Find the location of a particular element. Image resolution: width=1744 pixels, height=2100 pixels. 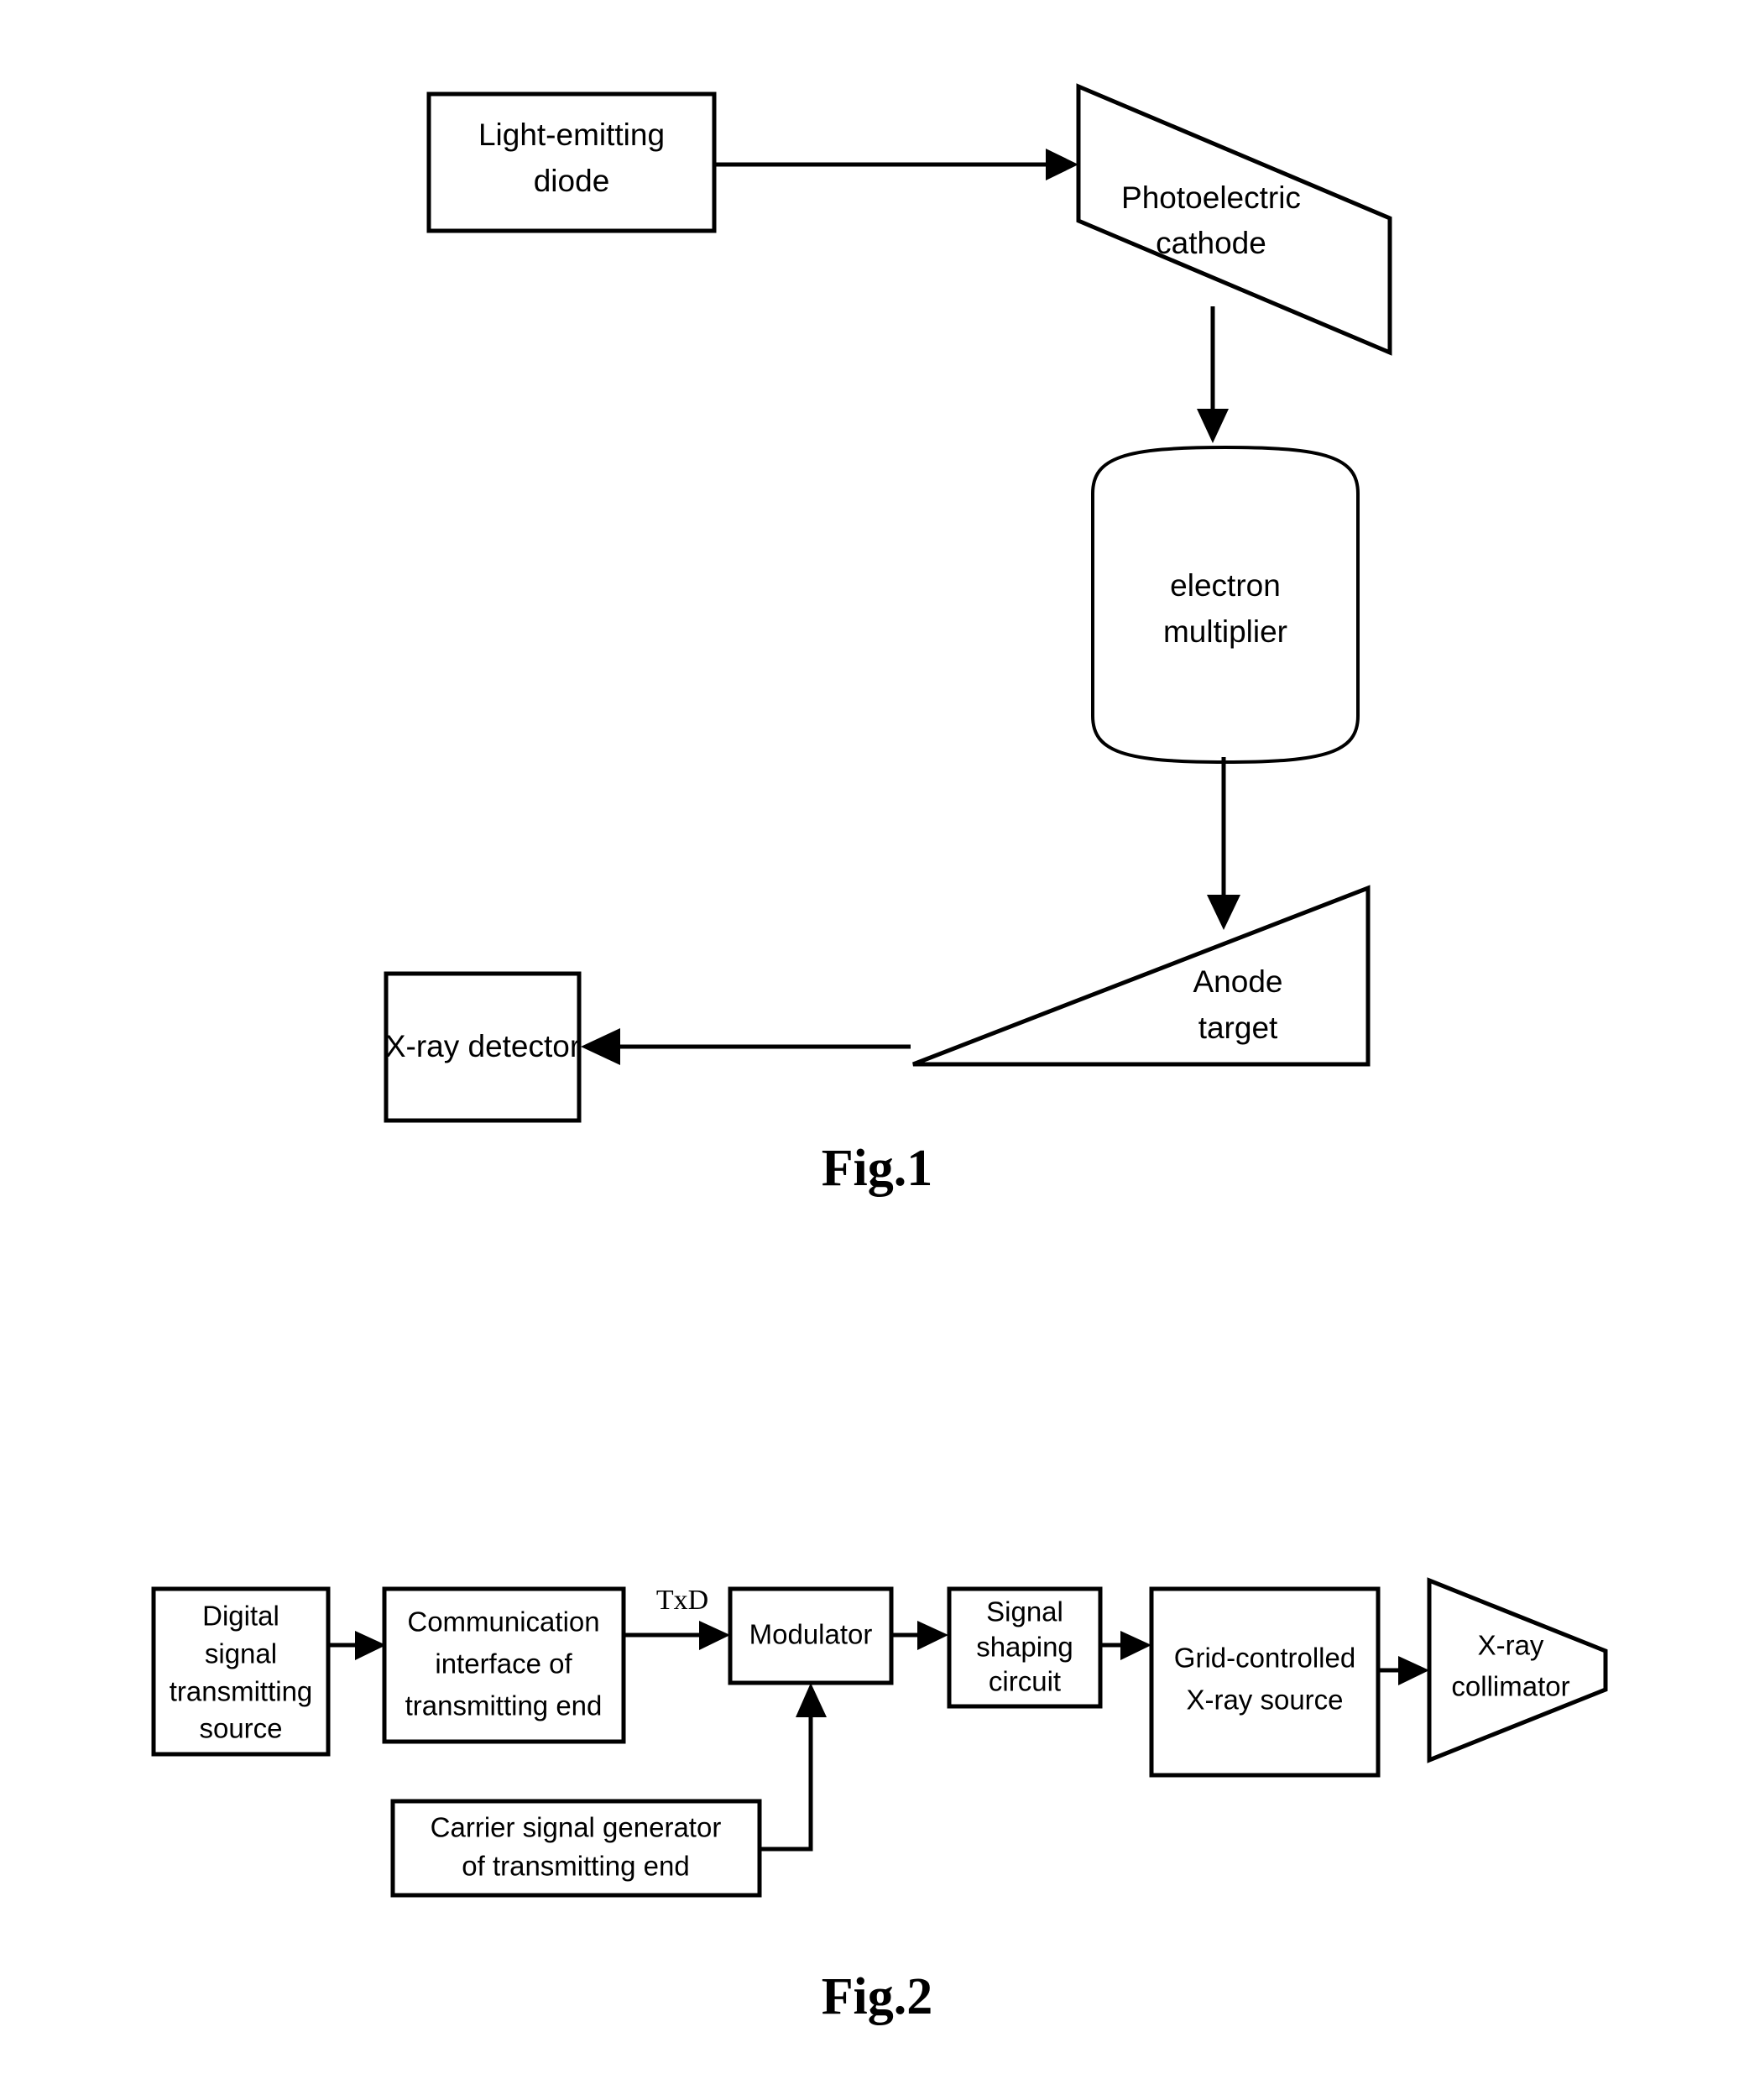

edge-modulator-to-shaping-arrowhead is located at coordinates (932, 1635).